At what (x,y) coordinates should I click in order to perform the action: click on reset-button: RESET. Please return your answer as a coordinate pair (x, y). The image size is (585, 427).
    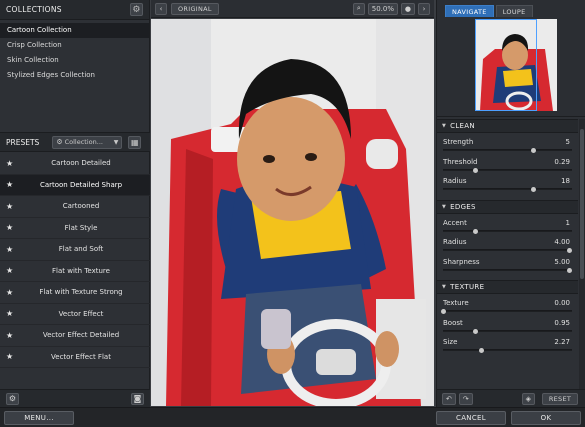
    Looking at the image, I should click on (560, 398).